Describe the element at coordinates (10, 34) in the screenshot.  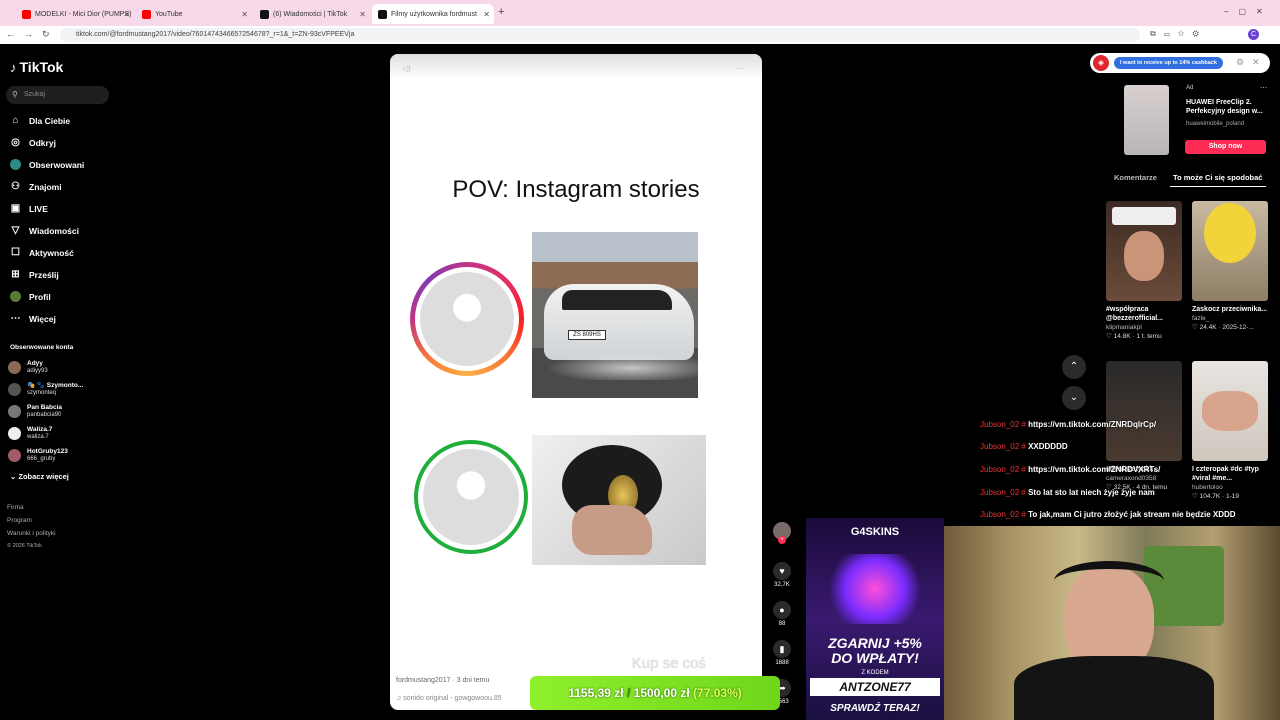
I see `back-icon: ←` at that location.